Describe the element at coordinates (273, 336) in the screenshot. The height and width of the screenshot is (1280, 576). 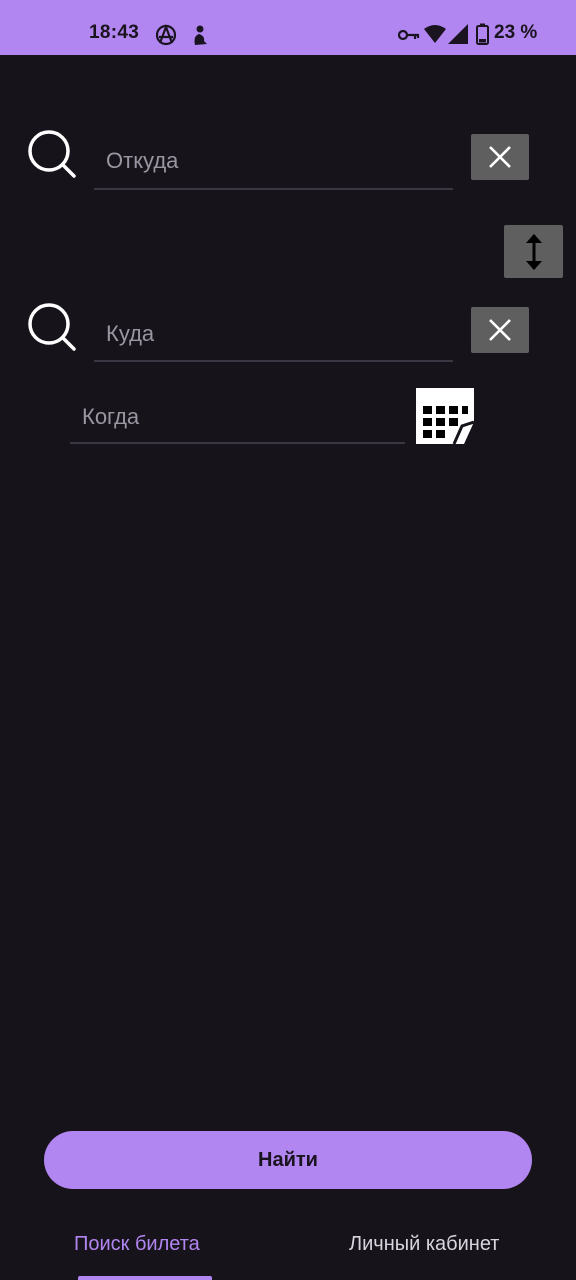
I see `to-field: Куда` at that location.